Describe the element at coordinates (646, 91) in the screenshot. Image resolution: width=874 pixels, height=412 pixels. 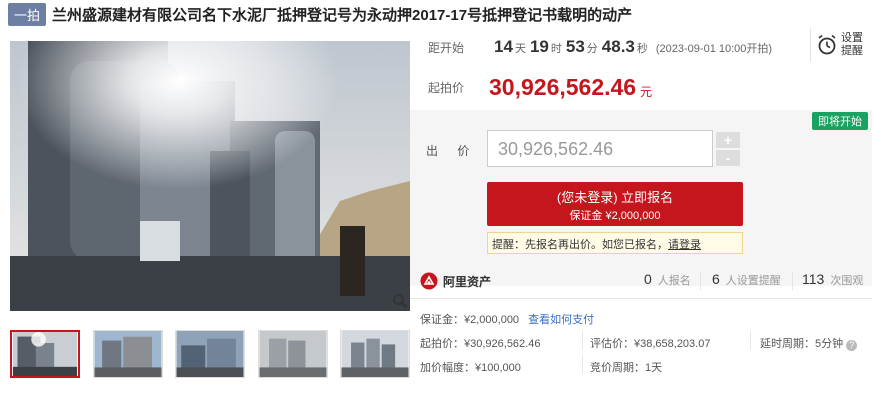
I see `start-price-unit: 元` at that location.